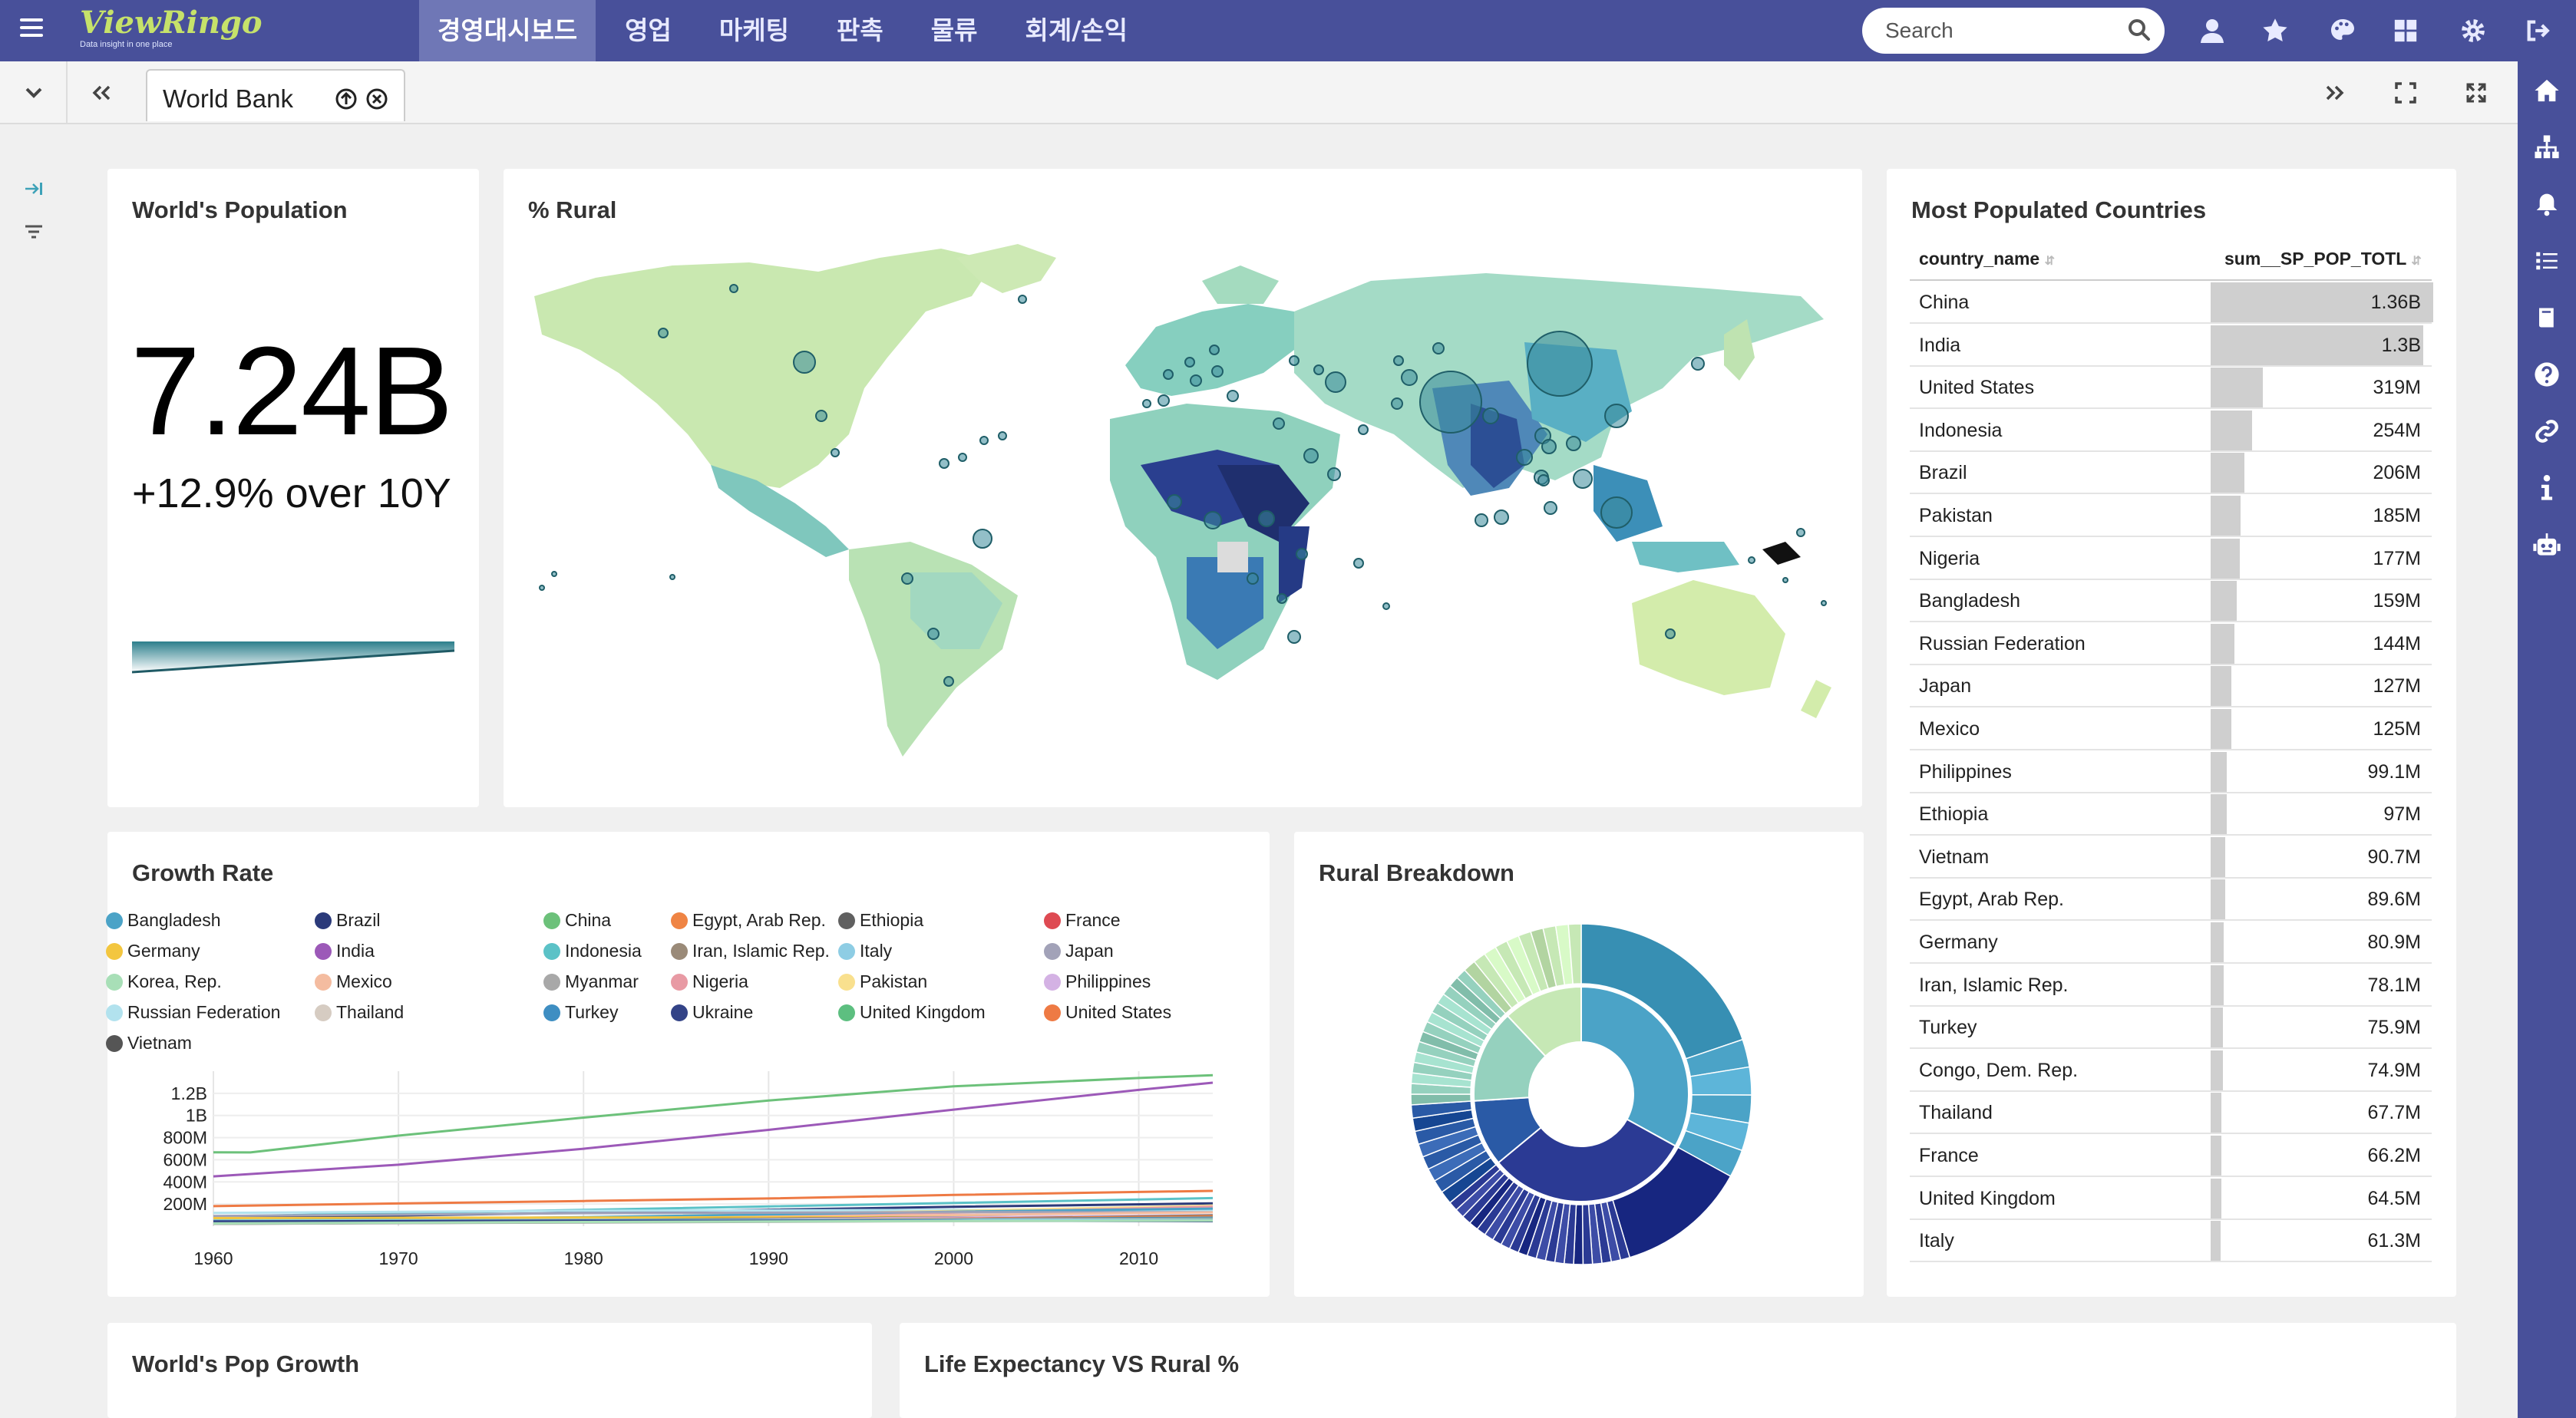  What do you see at coordinates (2171, 1113) in the screenshot?
I see `table-row: Thailand 67.7M` at bounding box center [2171, 1113].